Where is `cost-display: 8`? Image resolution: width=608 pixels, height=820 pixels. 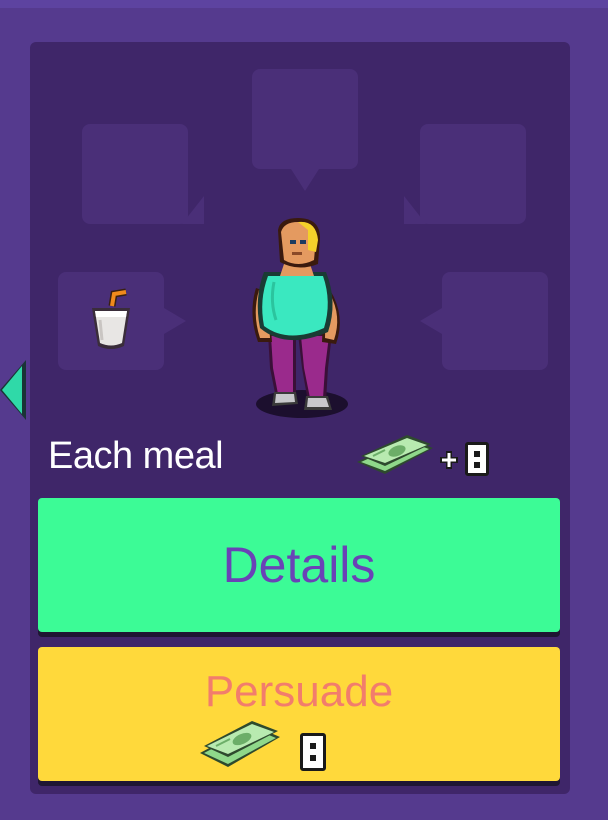
cost-display: 8 is located at coordinates (425, 457).